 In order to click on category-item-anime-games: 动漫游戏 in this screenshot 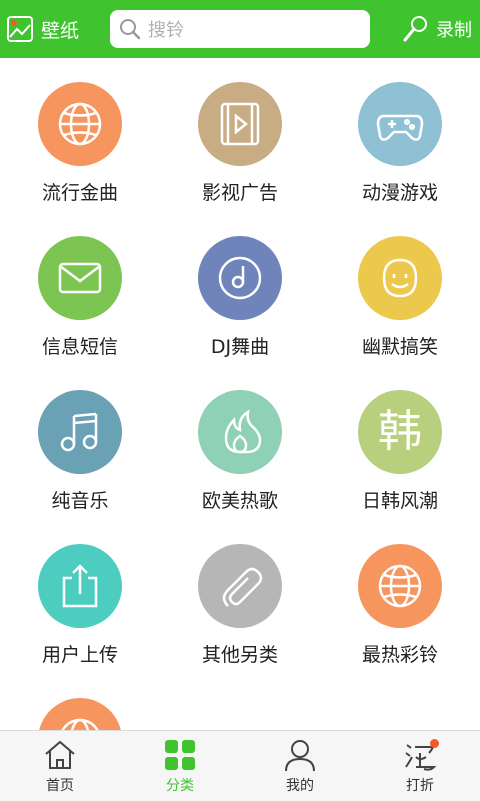, I will do `click(400, 135)`.